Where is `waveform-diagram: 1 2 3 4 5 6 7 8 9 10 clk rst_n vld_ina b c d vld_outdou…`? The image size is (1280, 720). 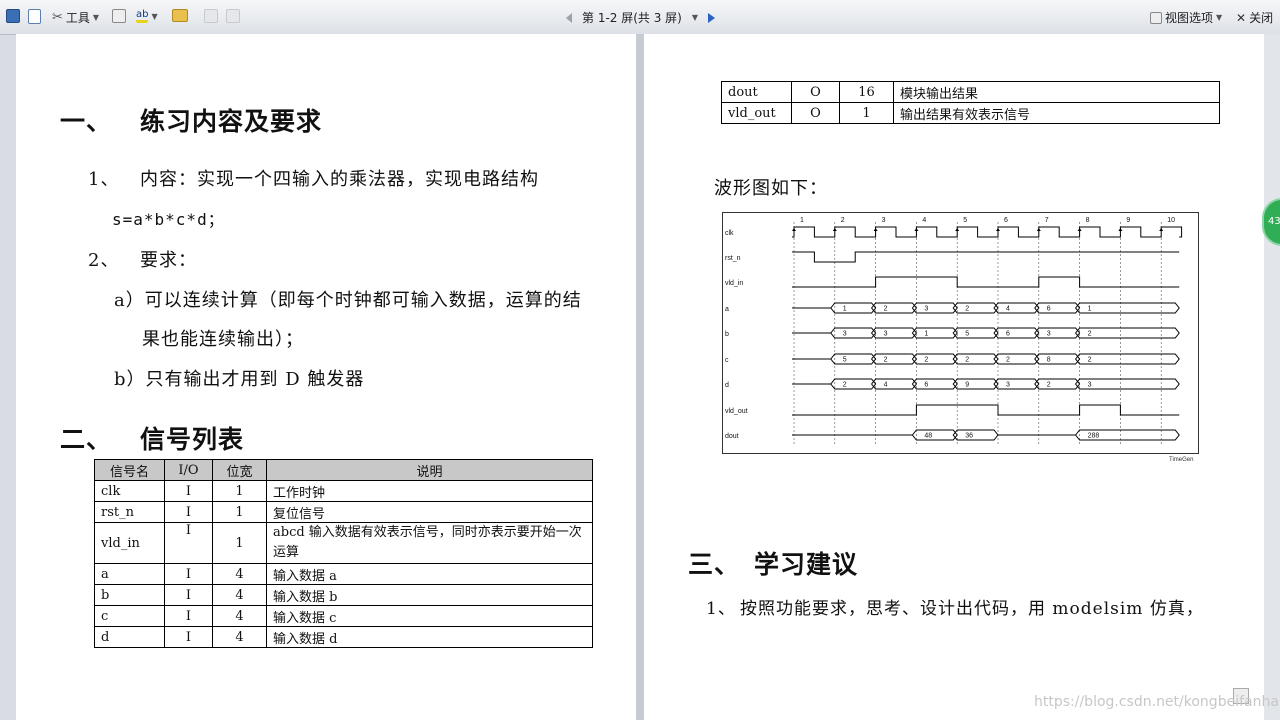 waveform-diagram: 1 2 3 4 5 6 7 8 9 10 clk rst_n vld_ina b c d vld_outdou… is located at coordinates (960, 337).